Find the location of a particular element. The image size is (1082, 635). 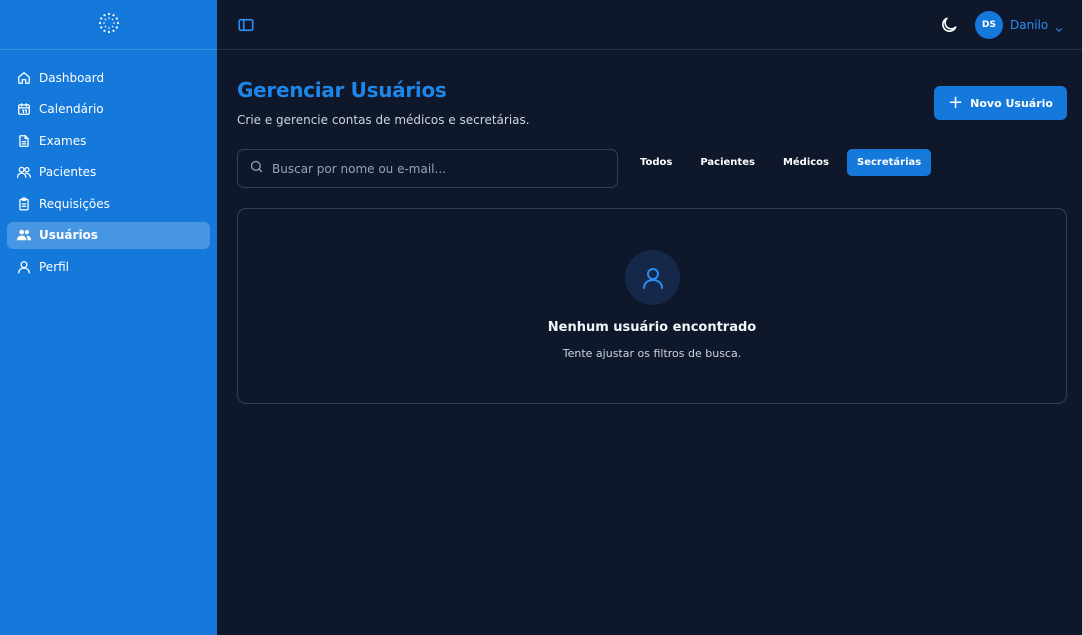

sidebar-item-label: Usuários is located at coordinates (68, 235).